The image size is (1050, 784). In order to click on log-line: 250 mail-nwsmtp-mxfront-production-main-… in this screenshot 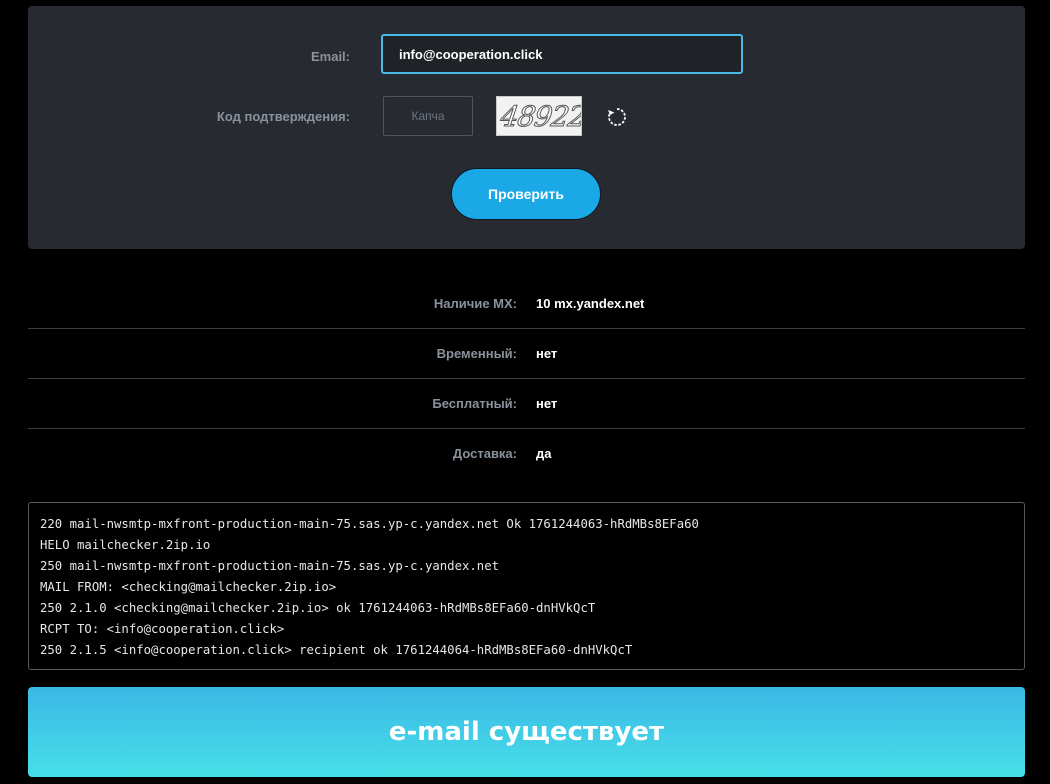, I will do `click(270, 566)`.